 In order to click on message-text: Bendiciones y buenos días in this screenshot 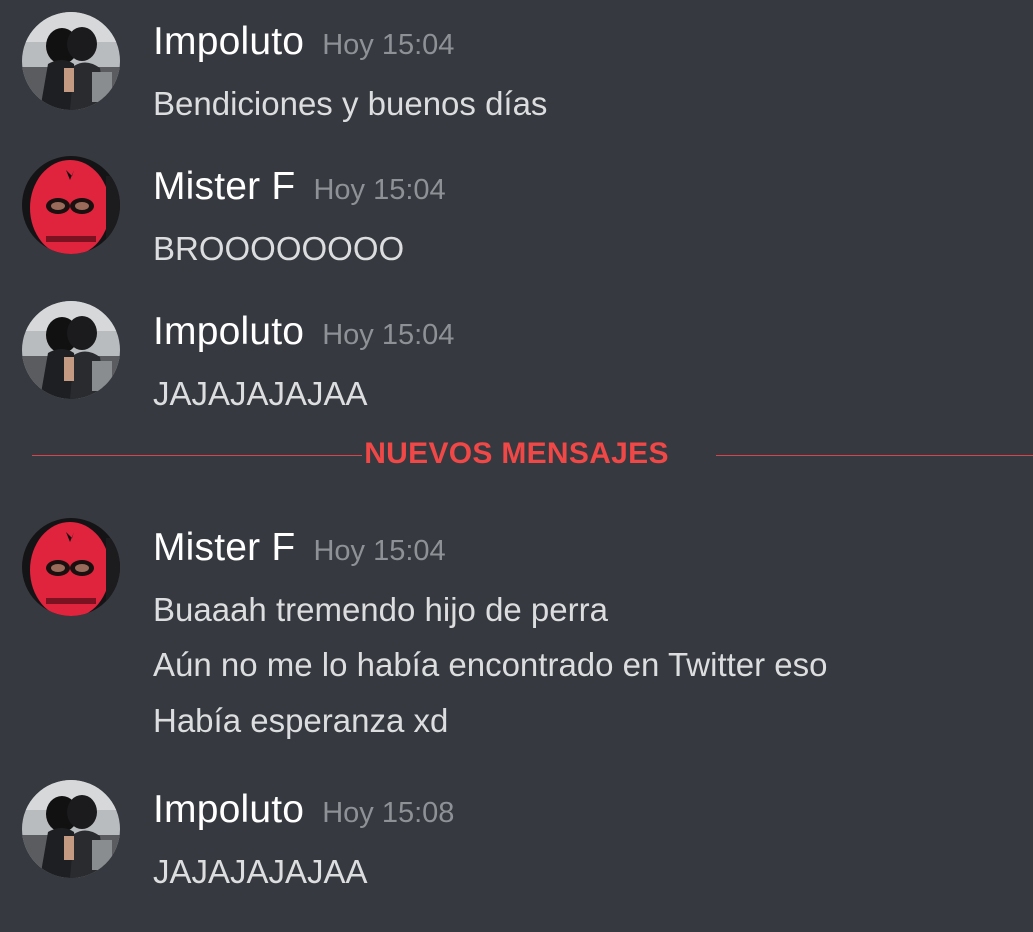, I will do `click(350, 103)`.